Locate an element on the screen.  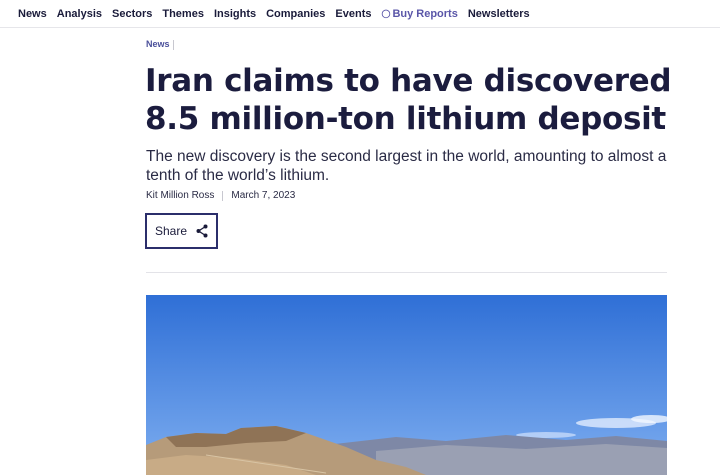
nav-item-buy-reports: ◯ Buy Reports is located at coordinates (419, 14).